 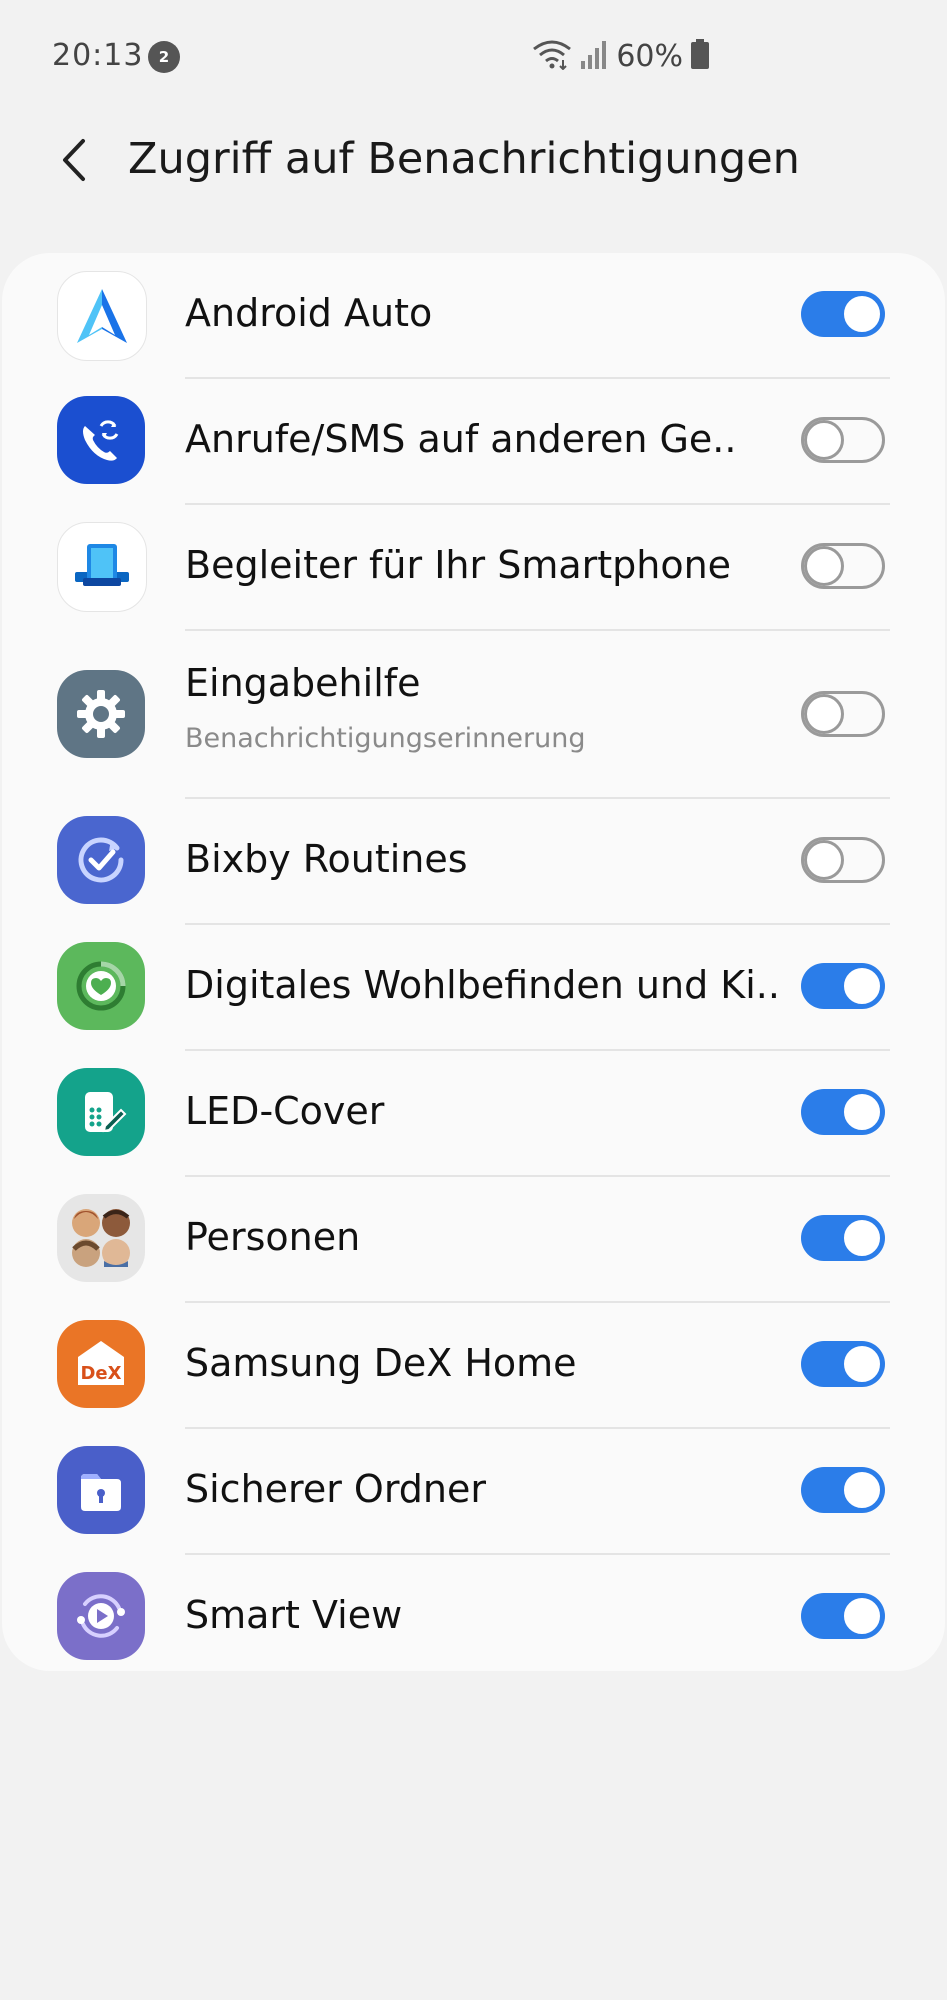 I want to click on list-item: Digitales Wohlbefinden und Ki.., so click(x=473, y=987).